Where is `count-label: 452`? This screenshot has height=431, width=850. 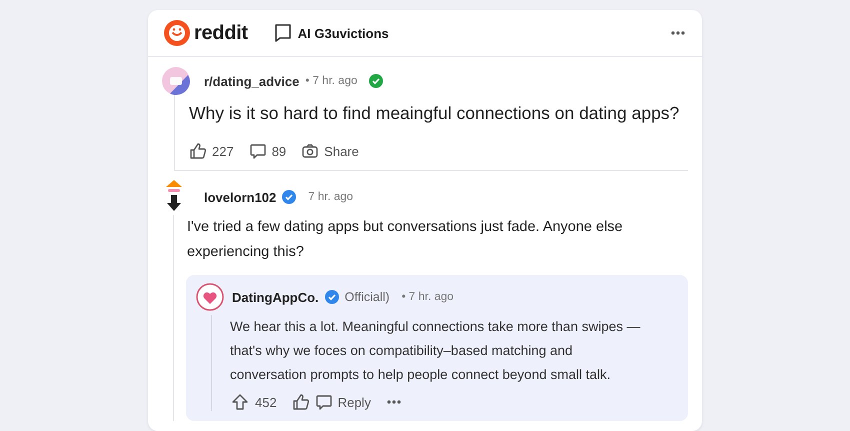
count-label: 452 is located at coordinates (266, 402).